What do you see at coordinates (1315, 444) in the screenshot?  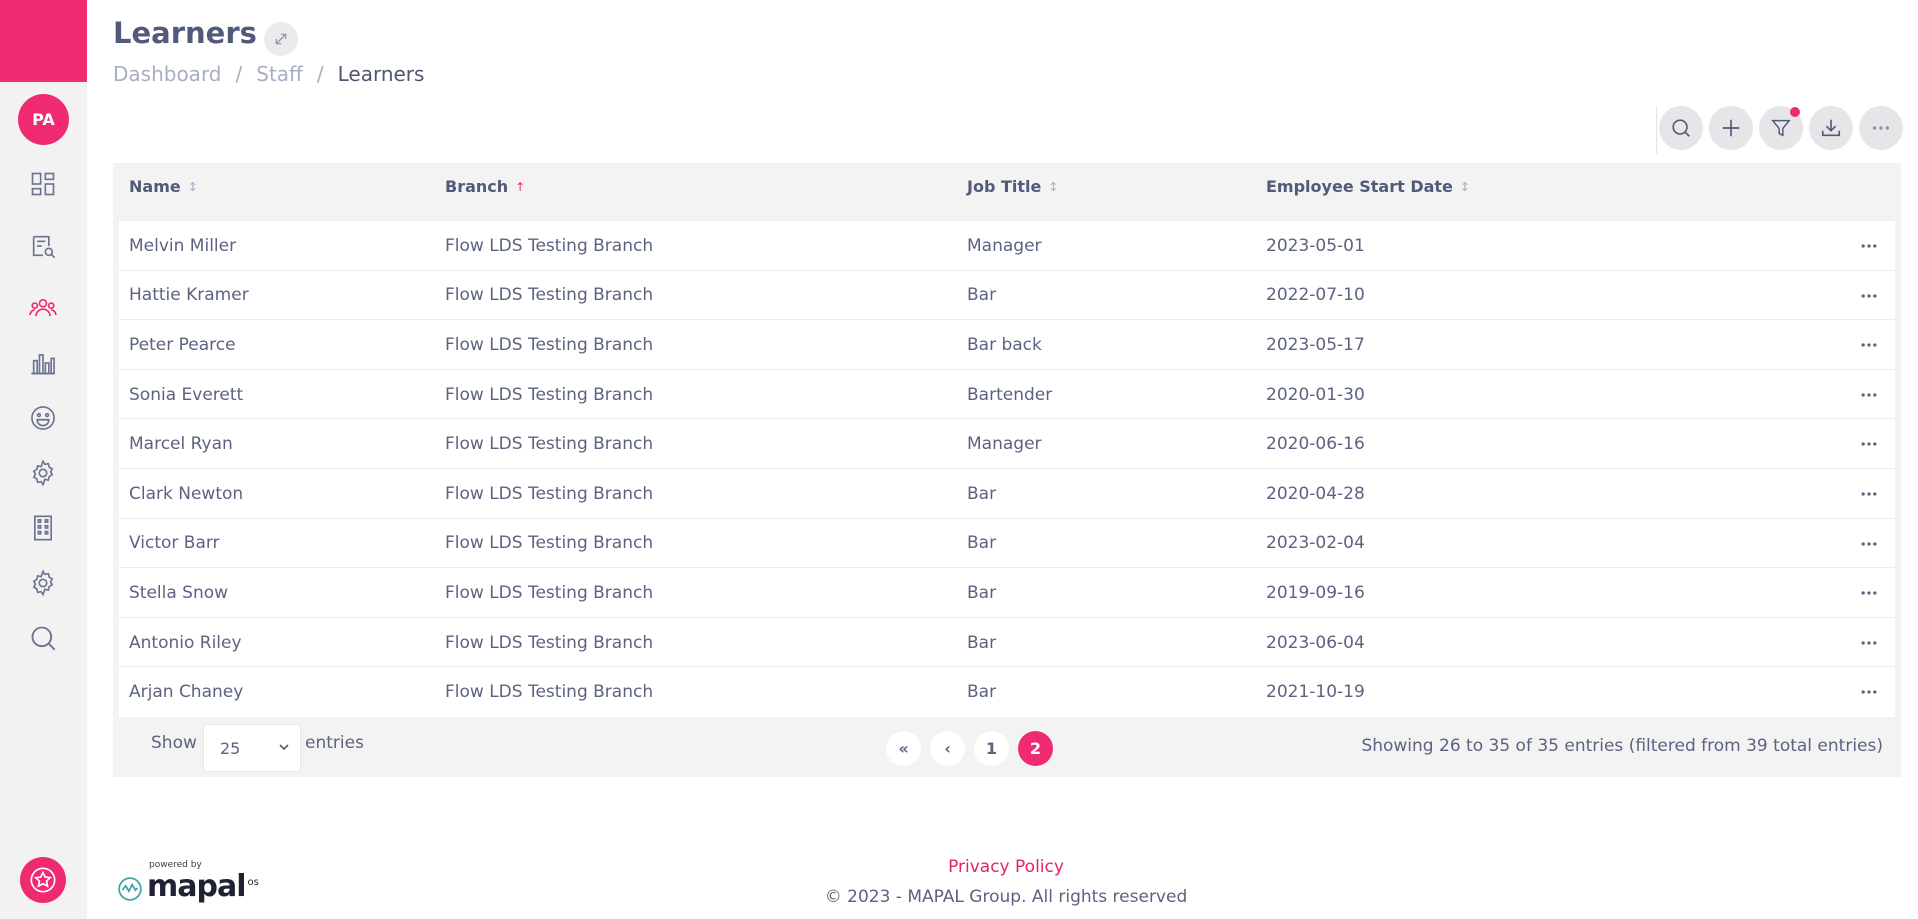 I see `cell-start-date: 2020-06-16` at bounding box center [1315, 444].